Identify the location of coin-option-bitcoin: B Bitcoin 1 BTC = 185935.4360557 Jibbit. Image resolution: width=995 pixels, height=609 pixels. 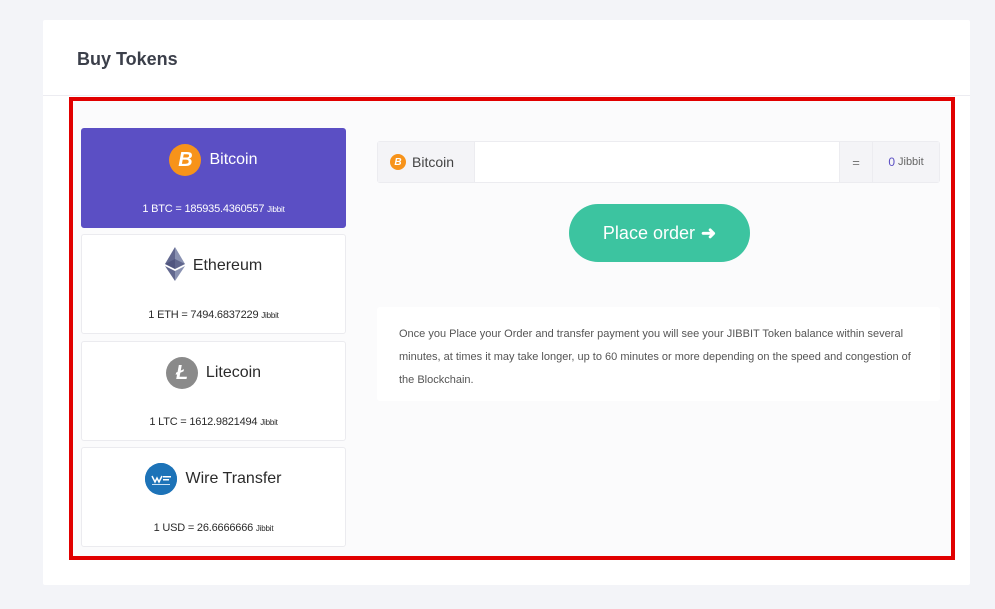
(213, 178).